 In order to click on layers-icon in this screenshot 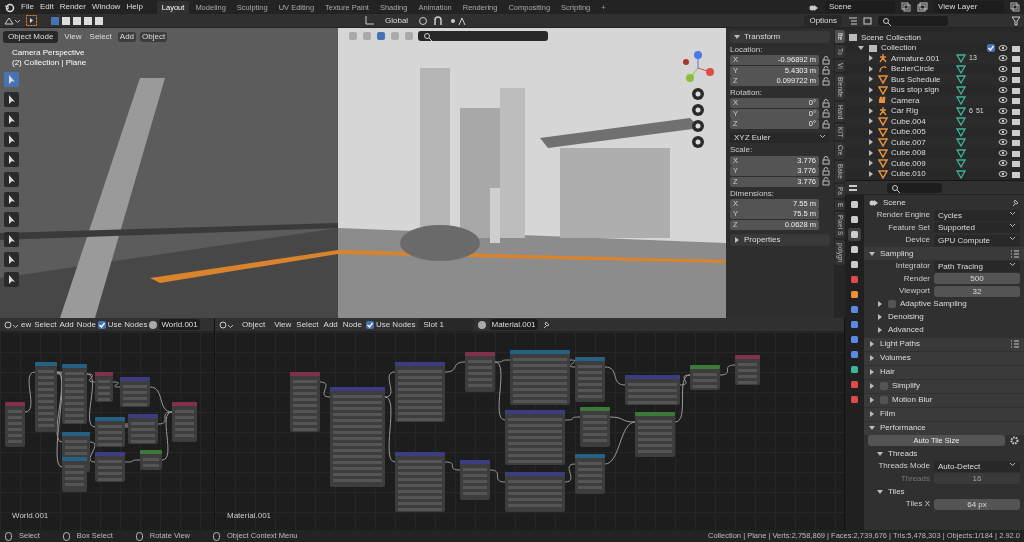, I will do `click(922, 7)`.